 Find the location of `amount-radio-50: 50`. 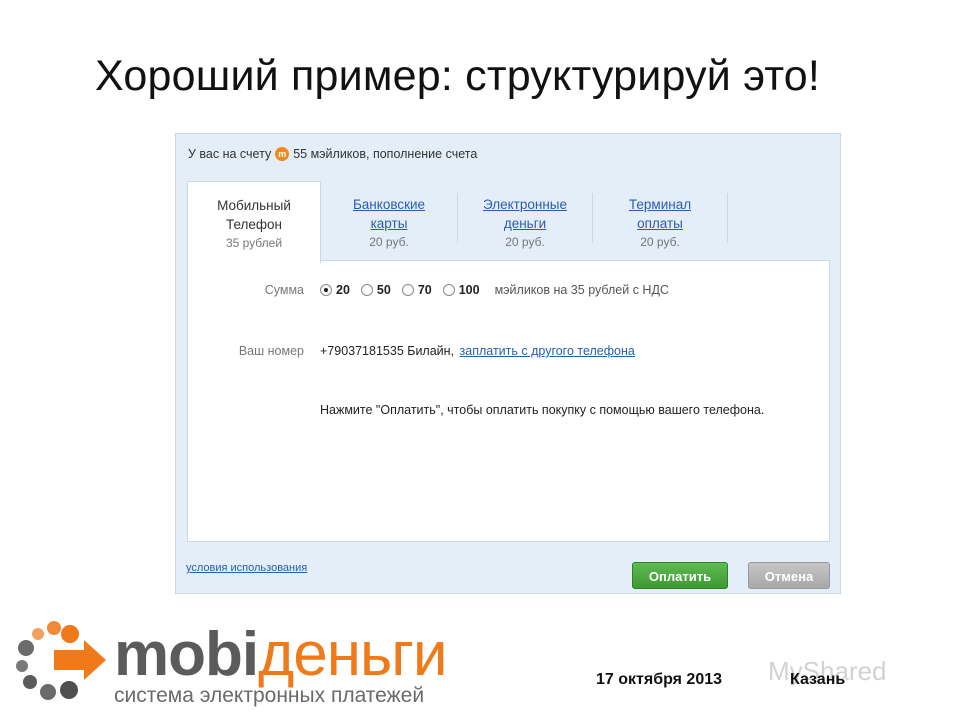

amount-radio-50: 50 is located at coordinates (375, 290).